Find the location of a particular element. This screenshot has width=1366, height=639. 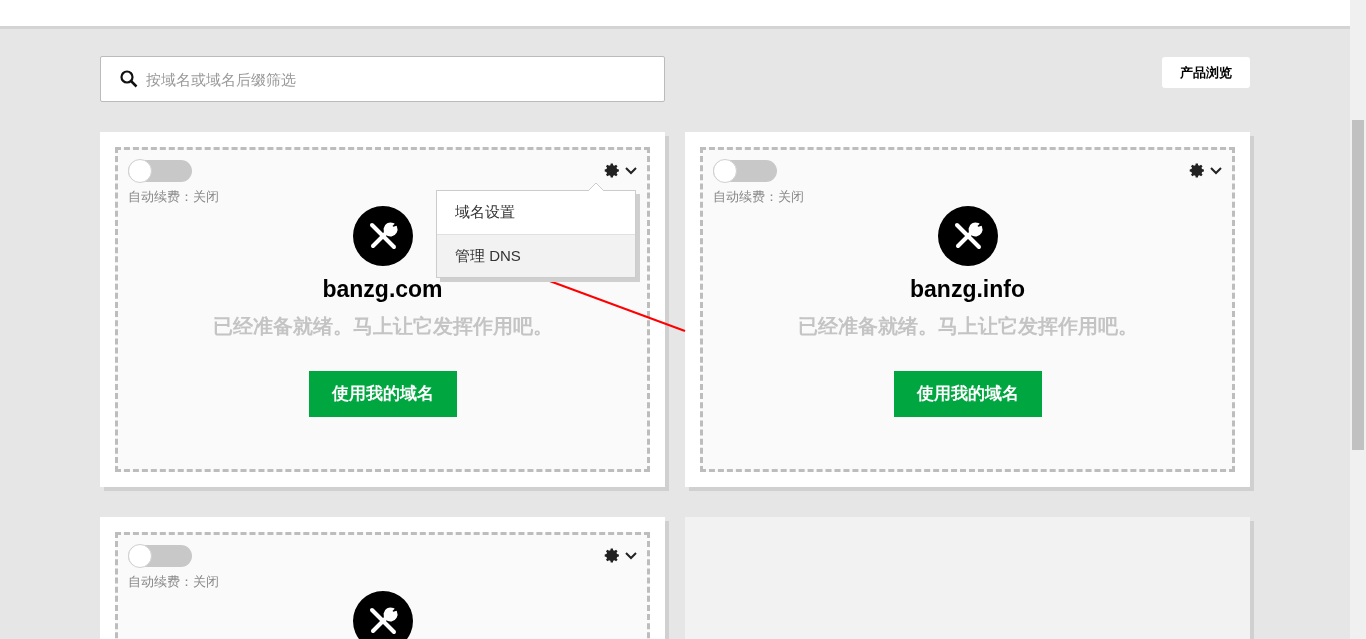

domain-name: banzg.info is located at coordinates (967, 289).